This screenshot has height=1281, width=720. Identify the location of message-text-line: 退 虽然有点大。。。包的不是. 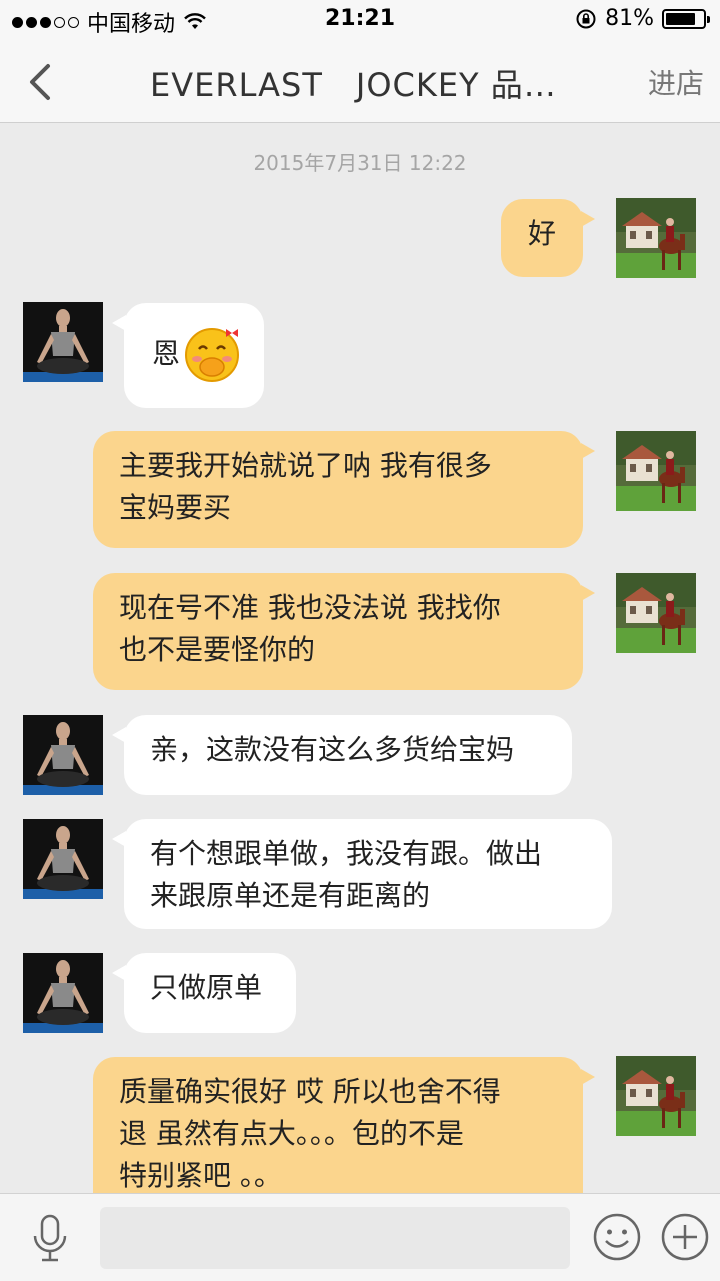
(291, 1133).